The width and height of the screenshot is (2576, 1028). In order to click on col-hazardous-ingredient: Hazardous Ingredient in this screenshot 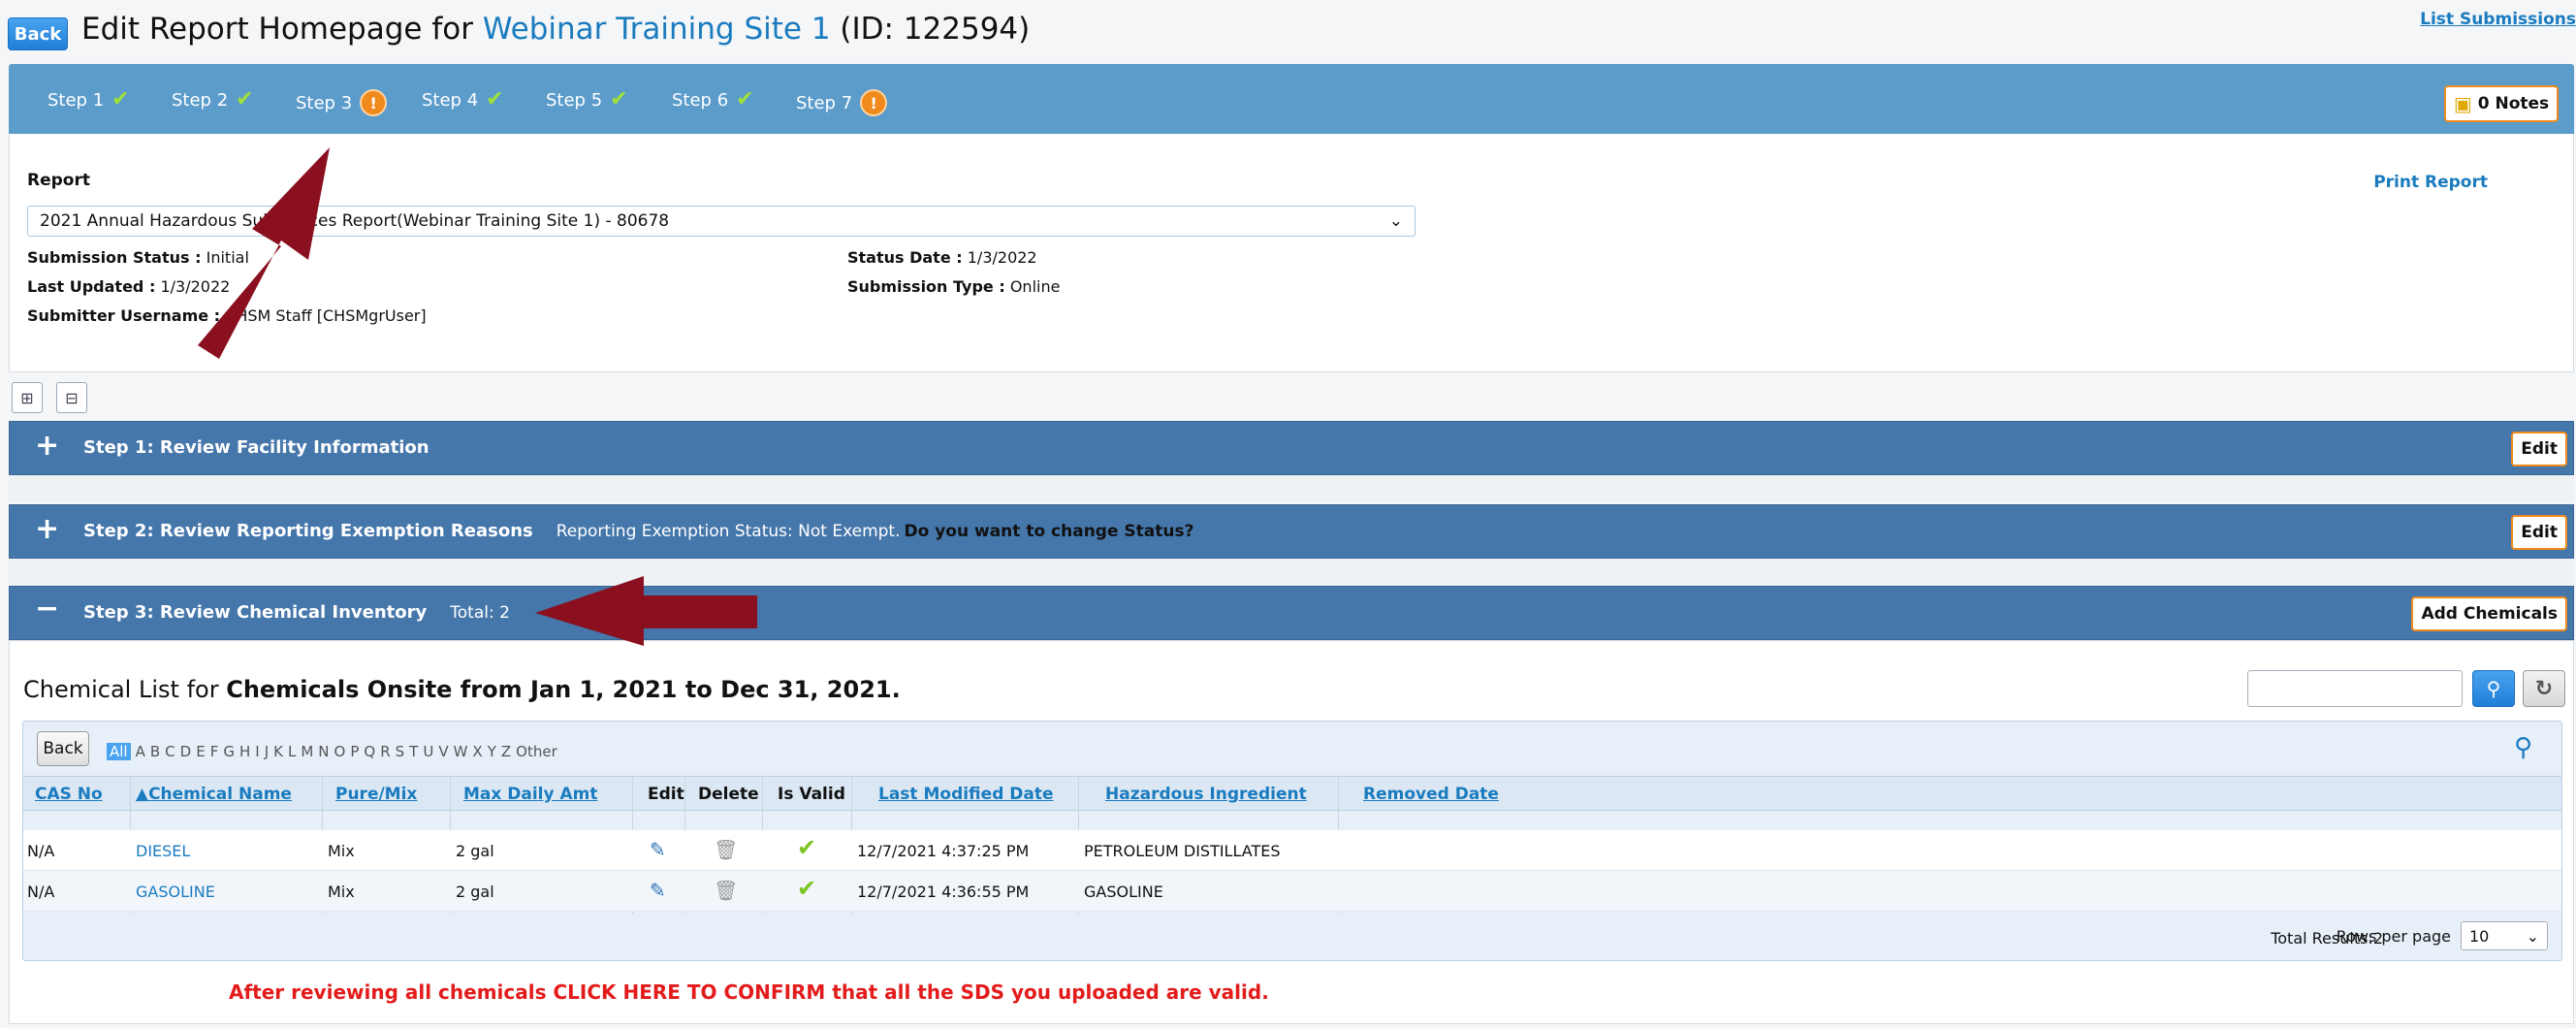, I will do `click(1206, 794)`.